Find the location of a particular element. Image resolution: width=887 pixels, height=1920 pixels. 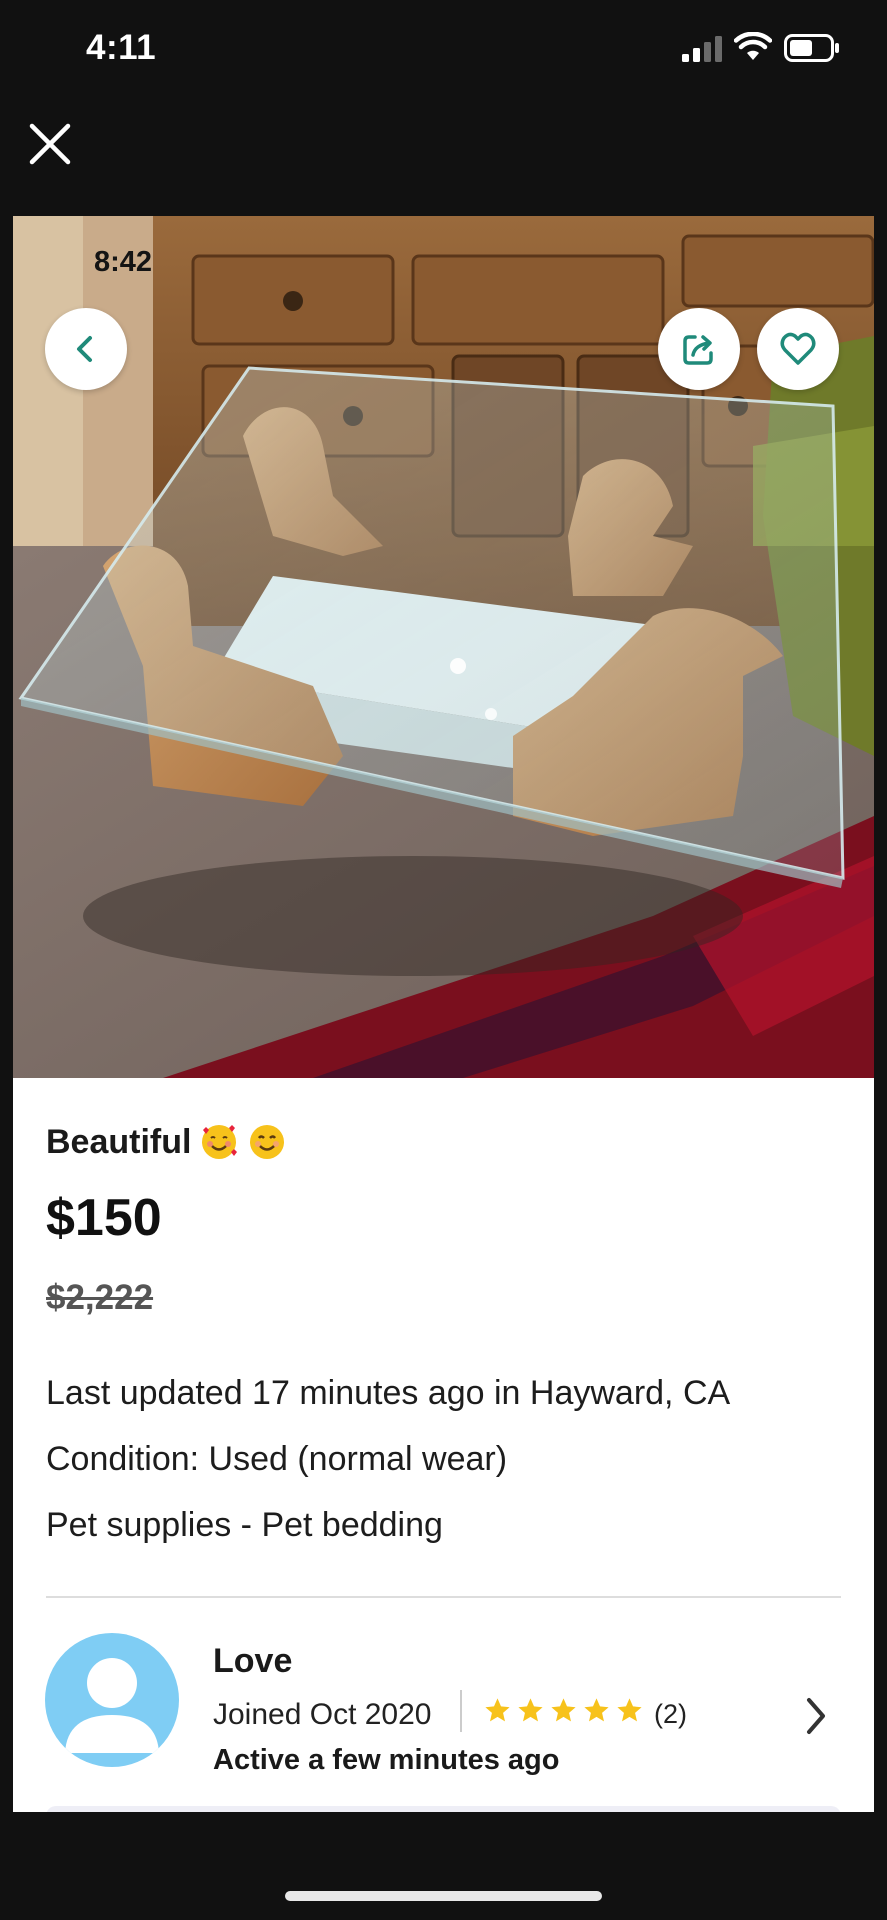

status-bar: 4:11 is located at coordinates (443, 50).